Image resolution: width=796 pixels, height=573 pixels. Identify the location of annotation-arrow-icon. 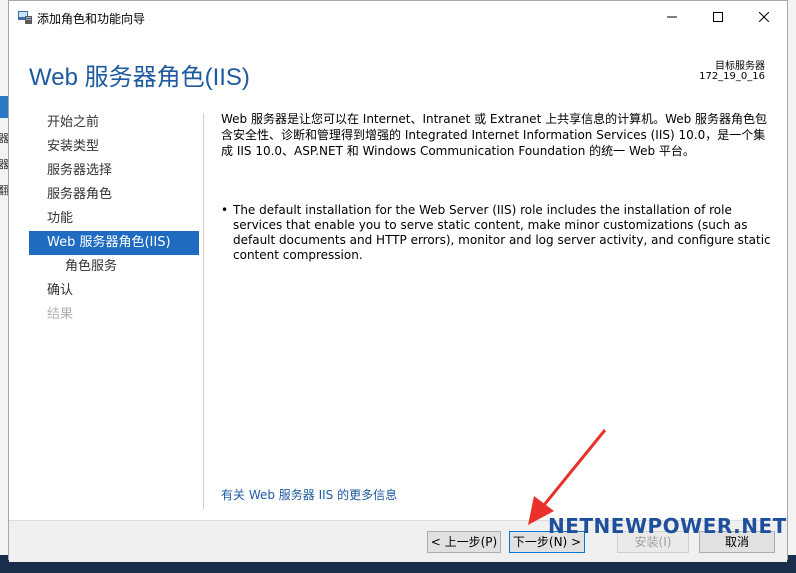
(567, 477).